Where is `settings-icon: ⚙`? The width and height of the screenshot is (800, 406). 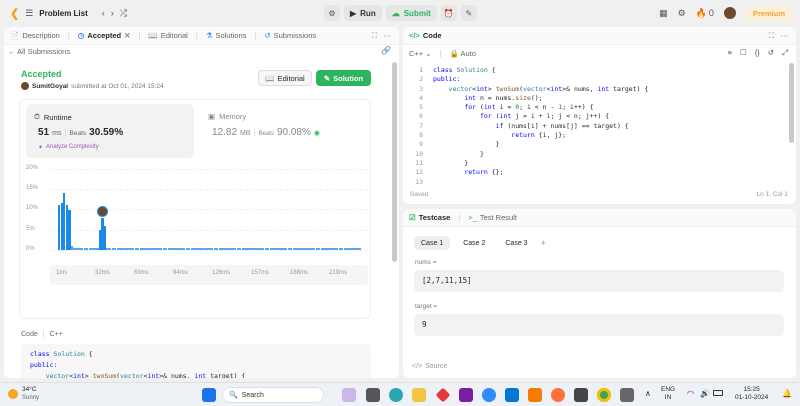 settings-icon: ⚙ is located at coordinates (682, 13).